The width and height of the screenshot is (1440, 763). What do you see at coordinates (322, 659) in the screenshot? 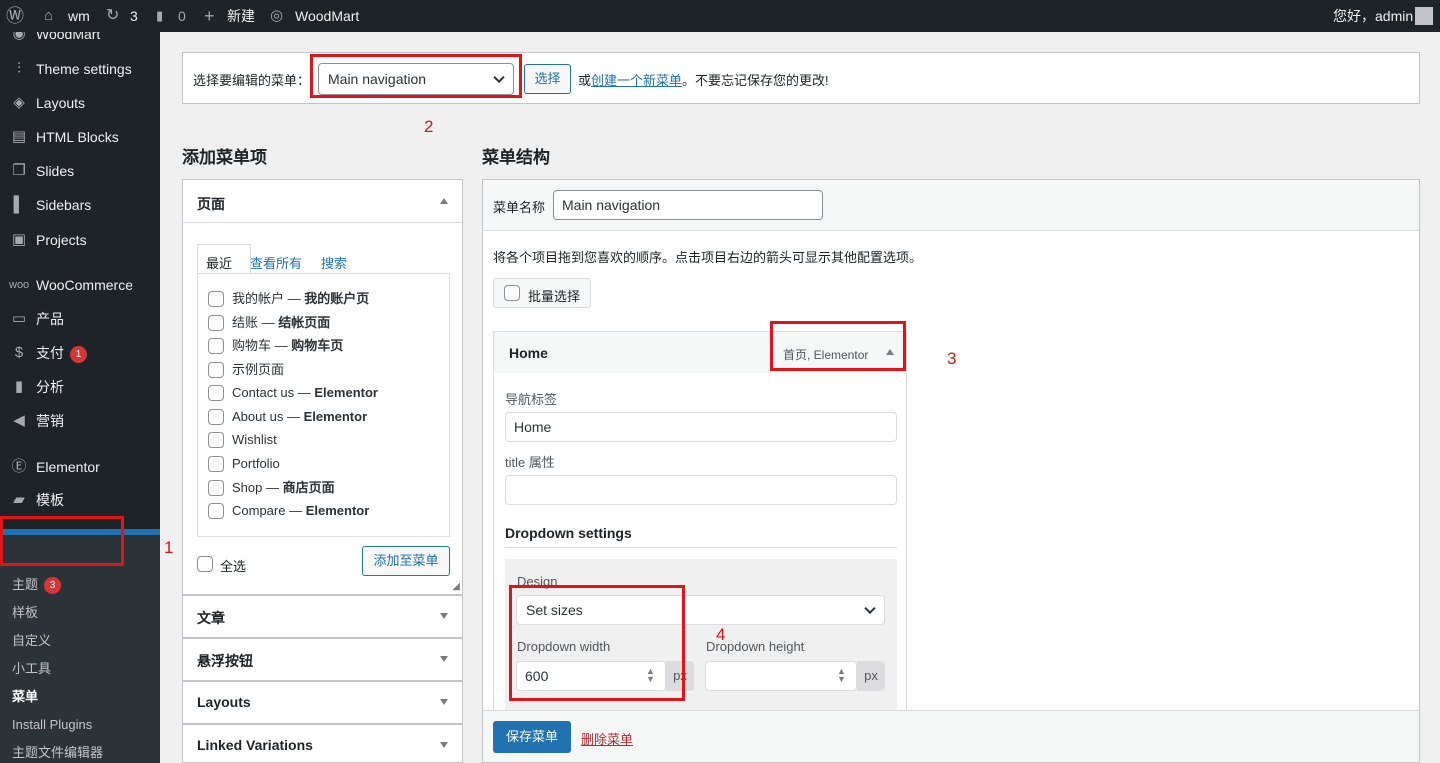
I see `panel-floating-buttons: 悬浮按钮` at bounding box center [322, 659].